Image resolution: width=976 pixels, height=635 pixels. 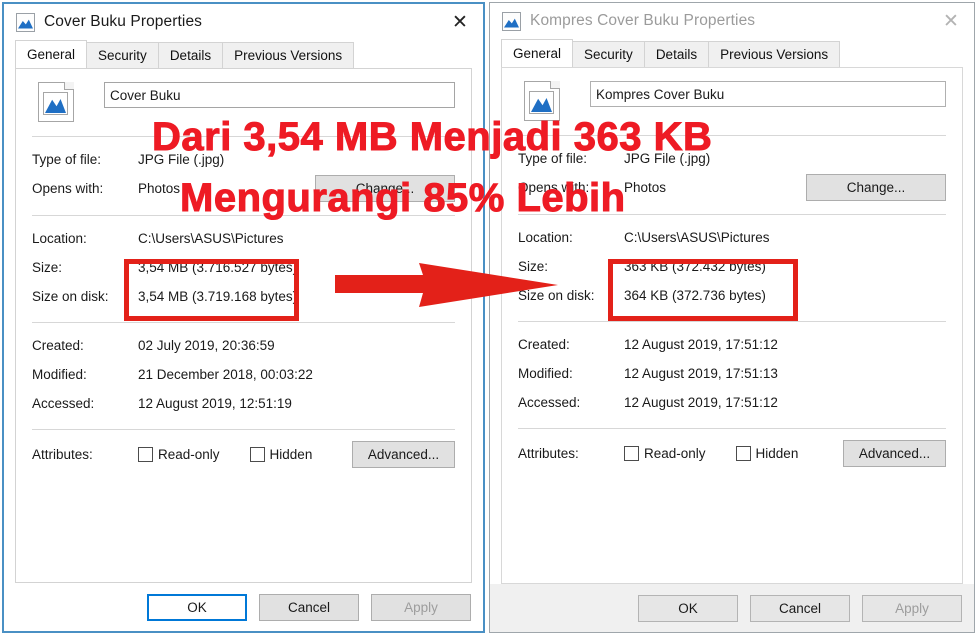 What do you see at coordinates (206, 345) in the screenshot?
I see `value-created: 02 July 2019, 20:36:59` at bounding box center [206, 345].